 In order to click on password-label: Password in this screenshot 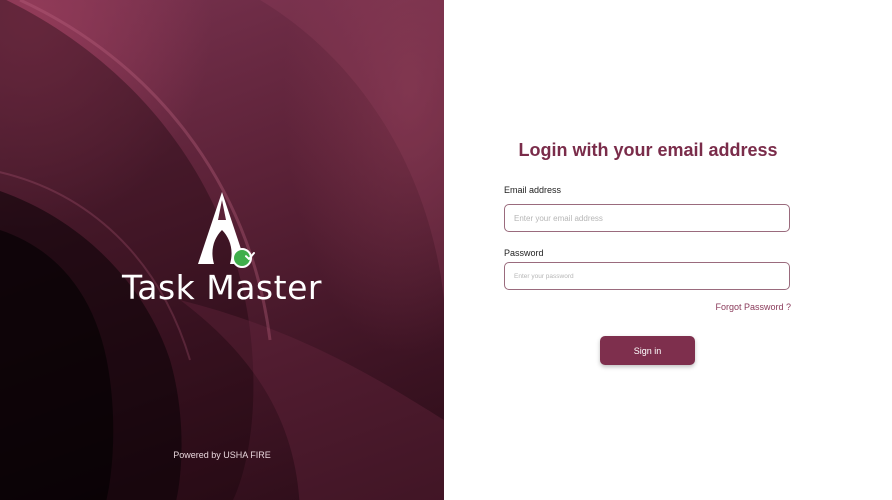, I will do `click(524, 253)`.